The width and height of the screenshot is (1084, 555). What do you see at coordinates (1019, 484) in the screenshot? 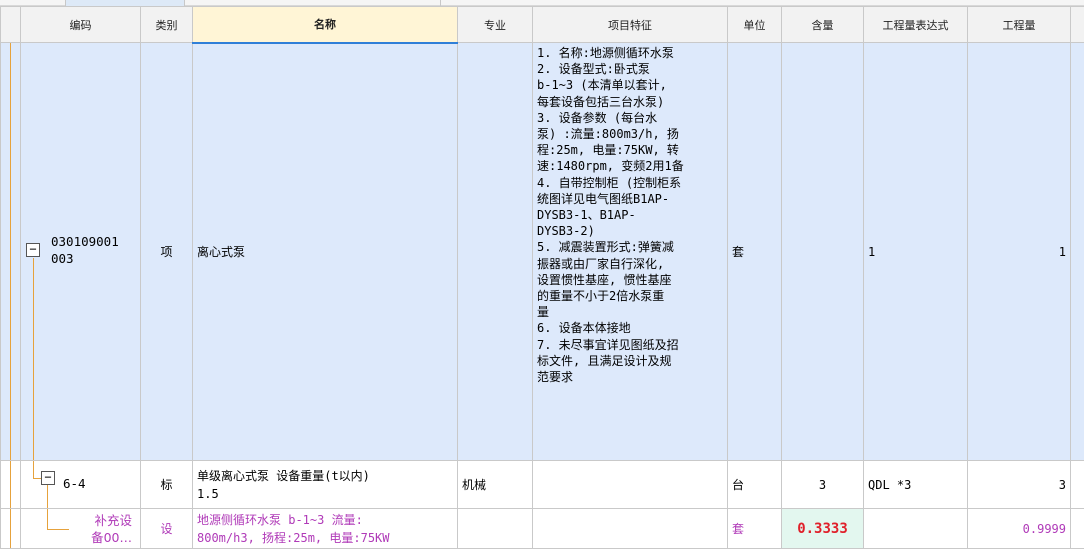
I see `quota-quantity: 3` at bounding box center [1019, 484].